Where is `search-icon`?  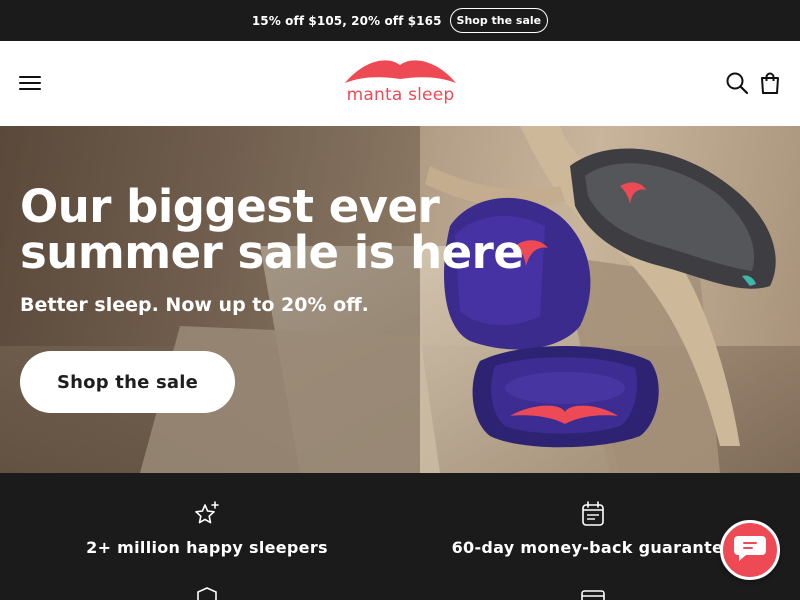
search-icon is located at coordinates (737, 83).